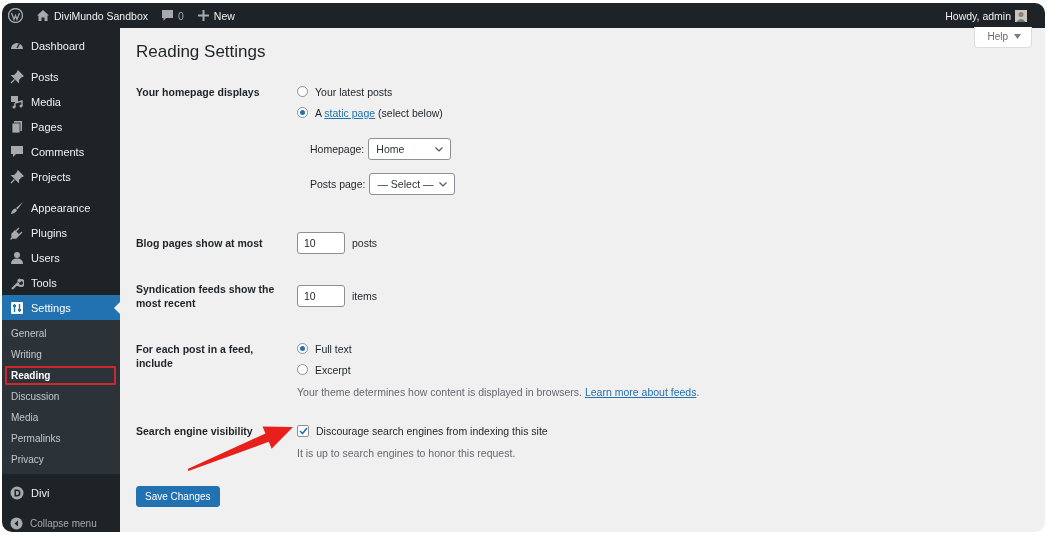 Image resolution: width=1047 pixels, height=535 pixels. What do you see at coordinates (61, 282) in the screenshot?
I see `sidebar-item: Tools` at bounding box center [61, 282].